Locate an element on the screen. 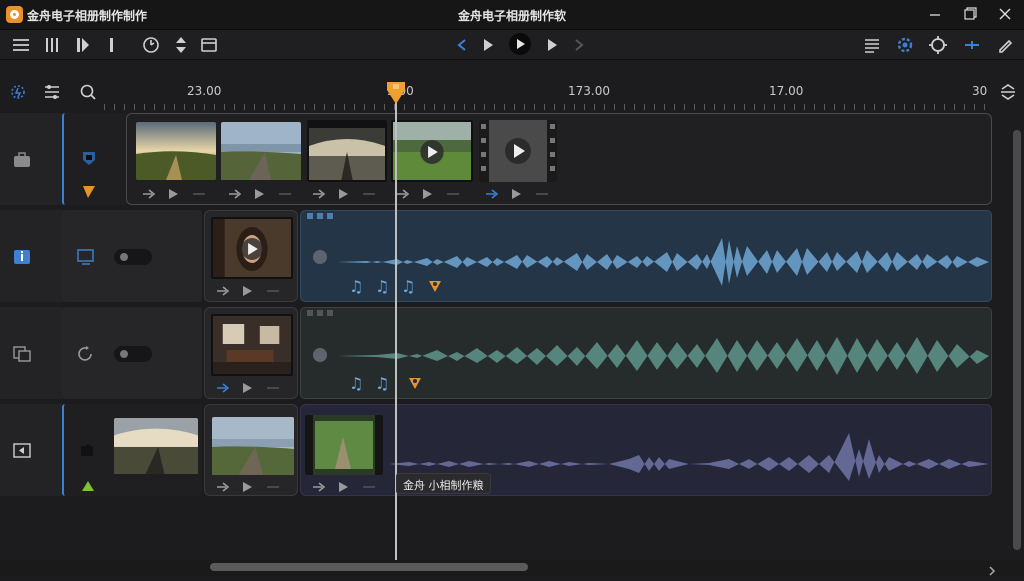  puzzle-icon is located at coordinates (87, 451).